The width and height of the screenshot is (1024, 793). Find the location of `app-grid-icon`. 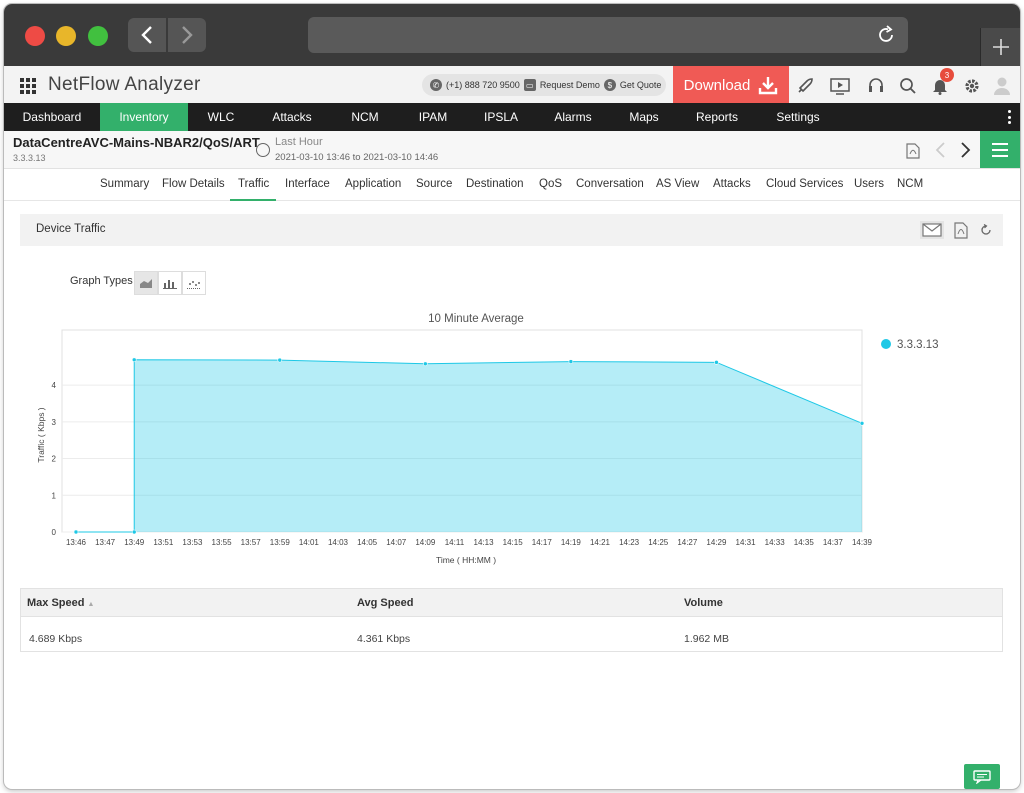

app-grid-icon is located at coordinates (28, 86).